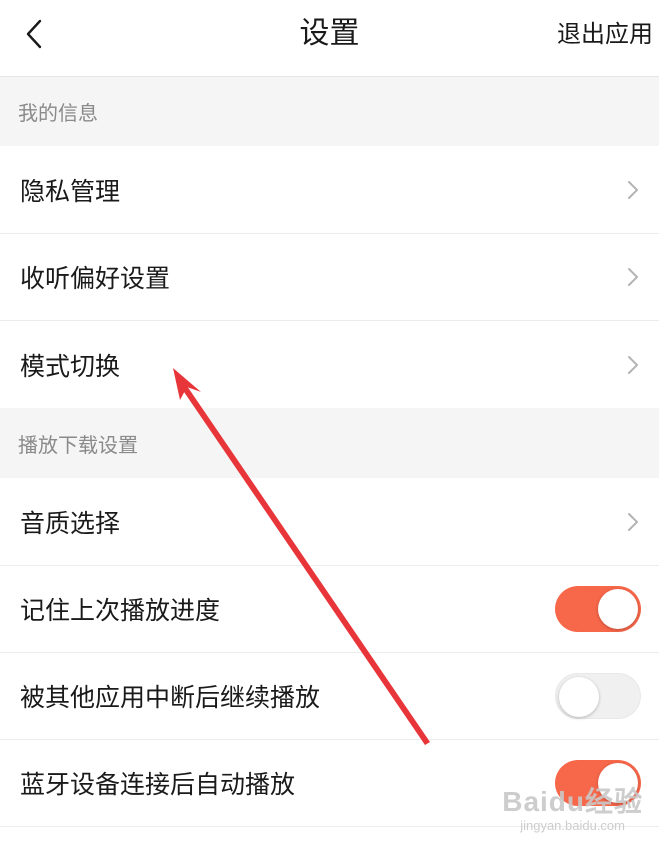 The height and width of the screenshot is (849, 659). Describe the element at coordinates (572, 825) in the screenshot. I see `watermark-sub: jingyan.baidu.com` at that location.